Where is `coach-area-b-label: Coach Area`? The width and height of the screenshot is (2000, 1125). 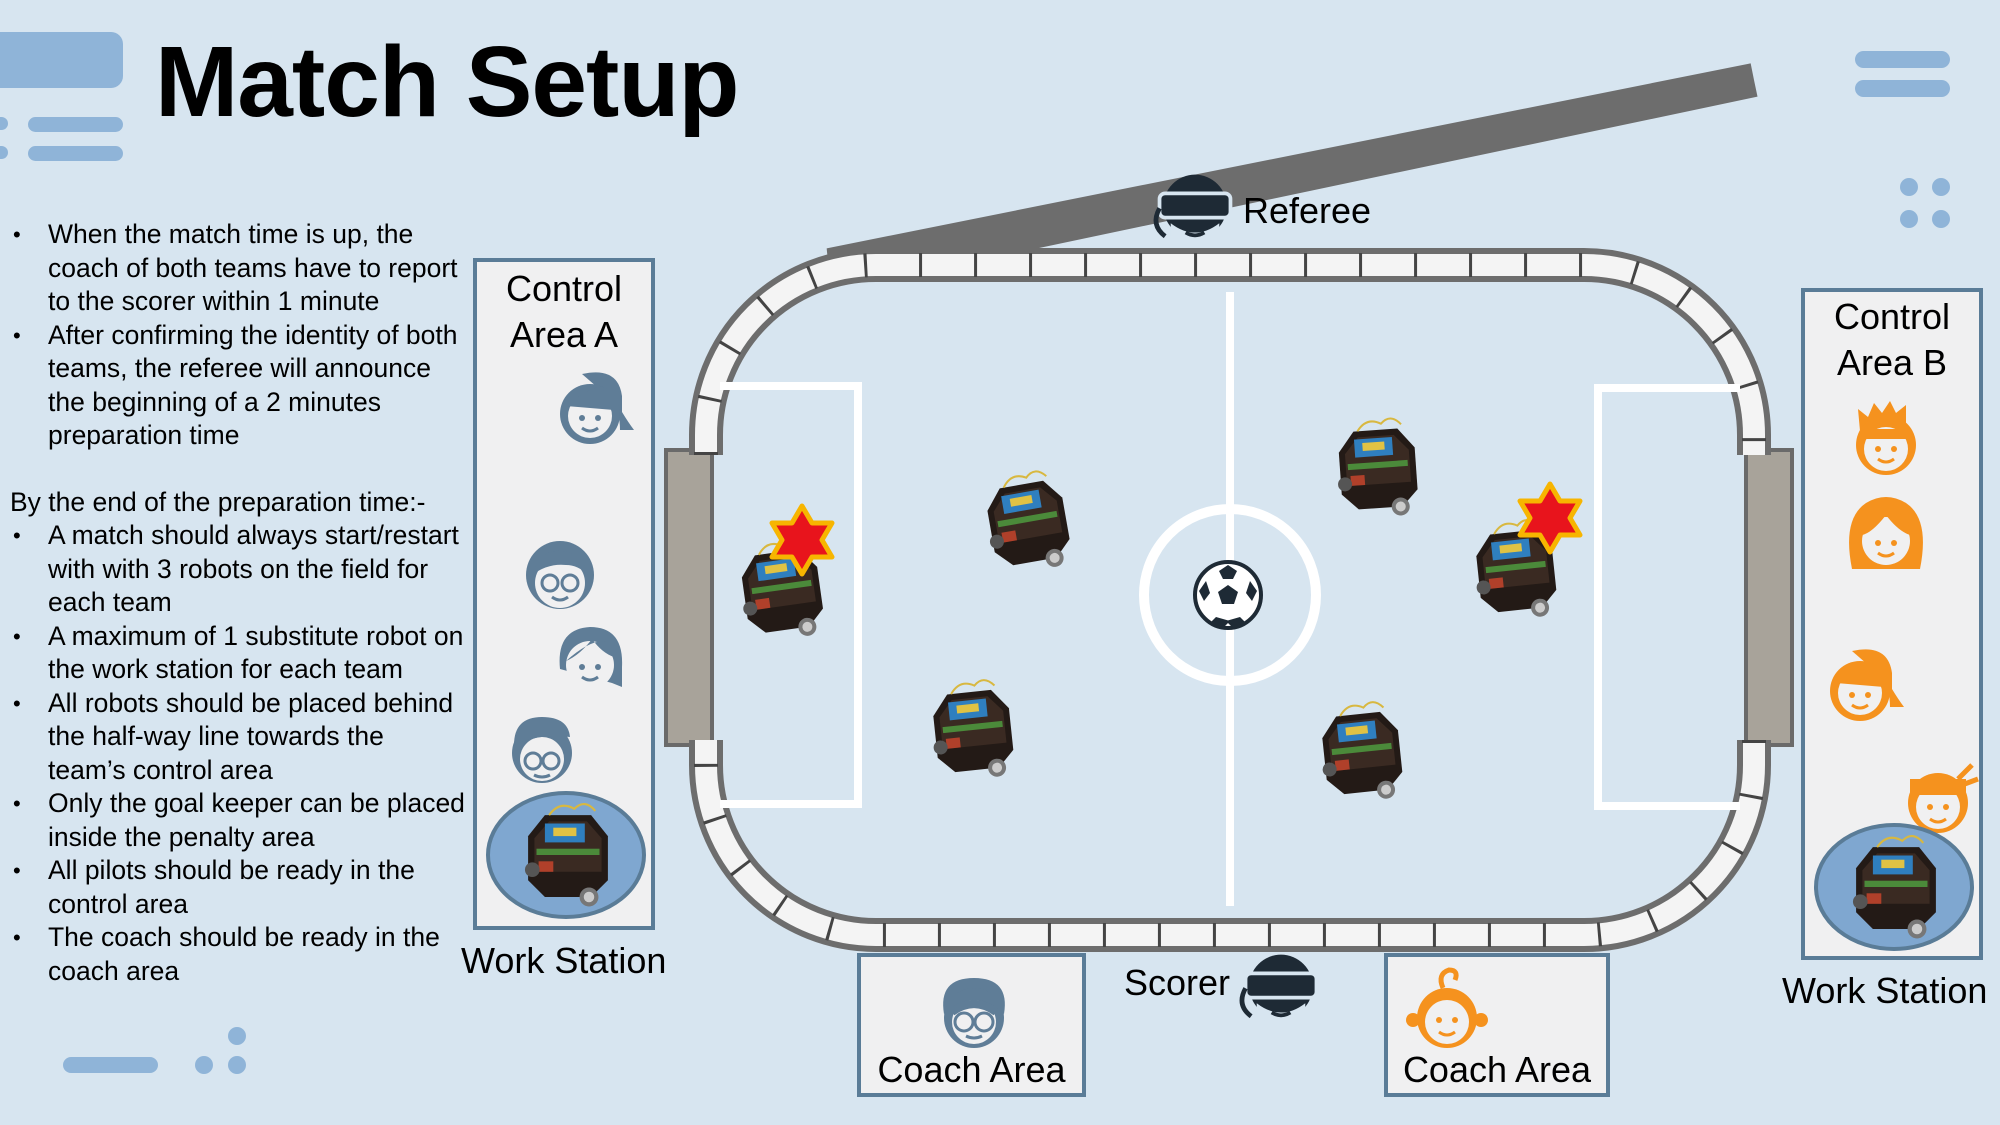 coach-area-b-label: Coach Area is located at coordinates (1497, 1069).